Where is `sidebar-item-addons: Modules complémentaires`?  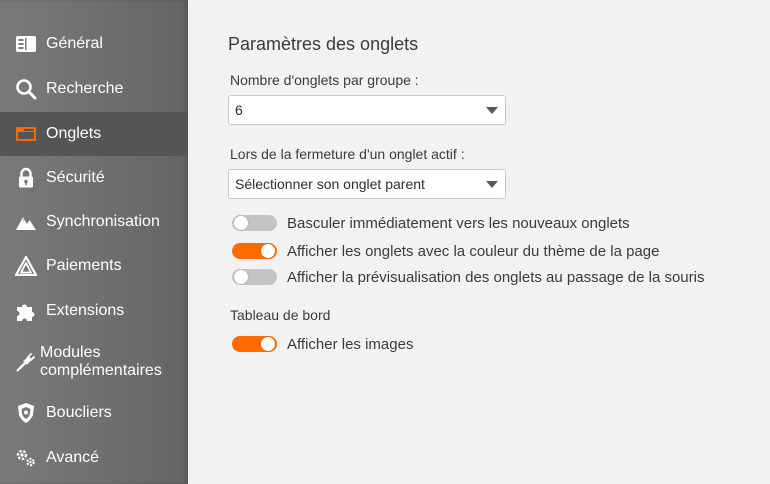
sidebar-item-addons: Modules complémentaires is located at coordinates (94, 362).